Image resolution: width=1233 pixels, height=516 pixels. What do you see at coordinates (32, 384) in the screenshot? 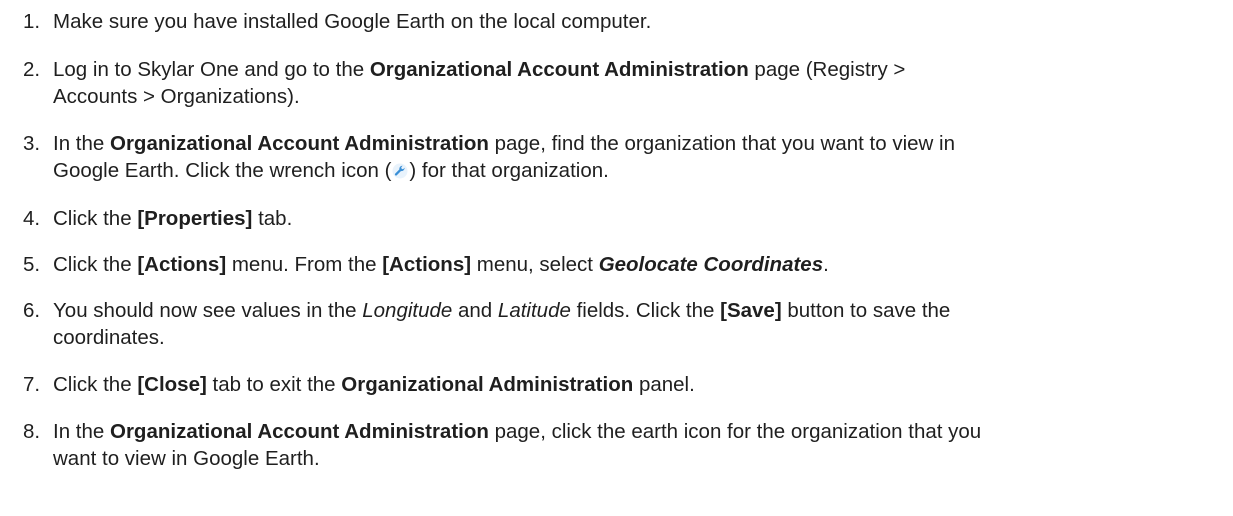
I see `step-number: 7.` at bounding box center [32, 384].